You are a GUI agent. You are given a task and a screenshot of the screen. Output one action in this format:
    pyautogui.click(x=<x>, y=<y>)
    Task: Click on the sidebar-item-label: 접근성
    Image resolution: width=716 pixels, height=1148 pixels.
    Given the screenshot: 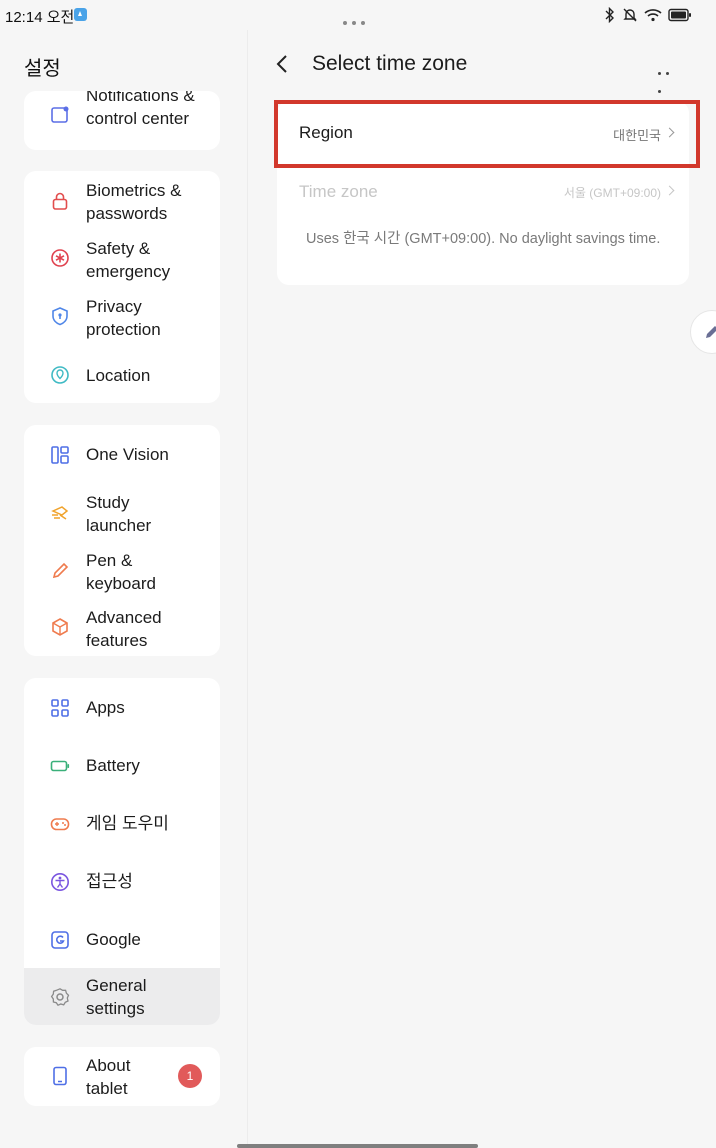 What is the action you would take?
    pyautogui.click(x=109, y=881)
    